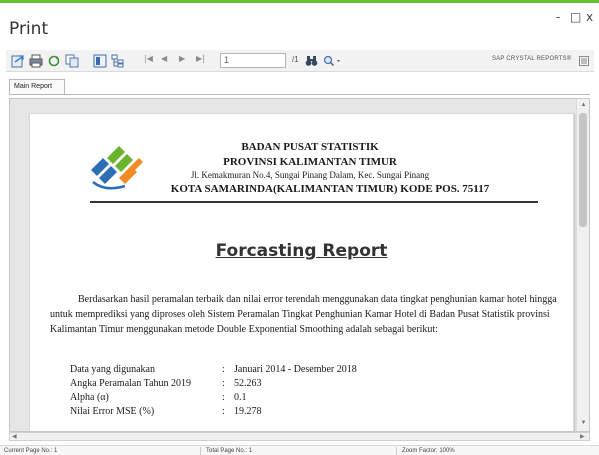 This screenshot has width=599, height=455. I want to click on copy-icon, so click(71, 60).